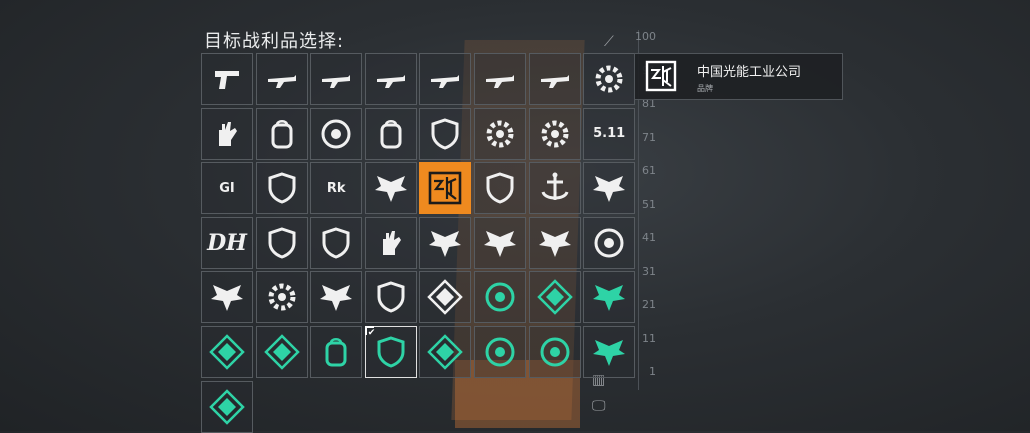 The width and height of the screenshot is (1030, 433). What do you see at coordinates (554, 81) in the screenshot?
I see `shotgun-icon` at bounding box center [554, 81].